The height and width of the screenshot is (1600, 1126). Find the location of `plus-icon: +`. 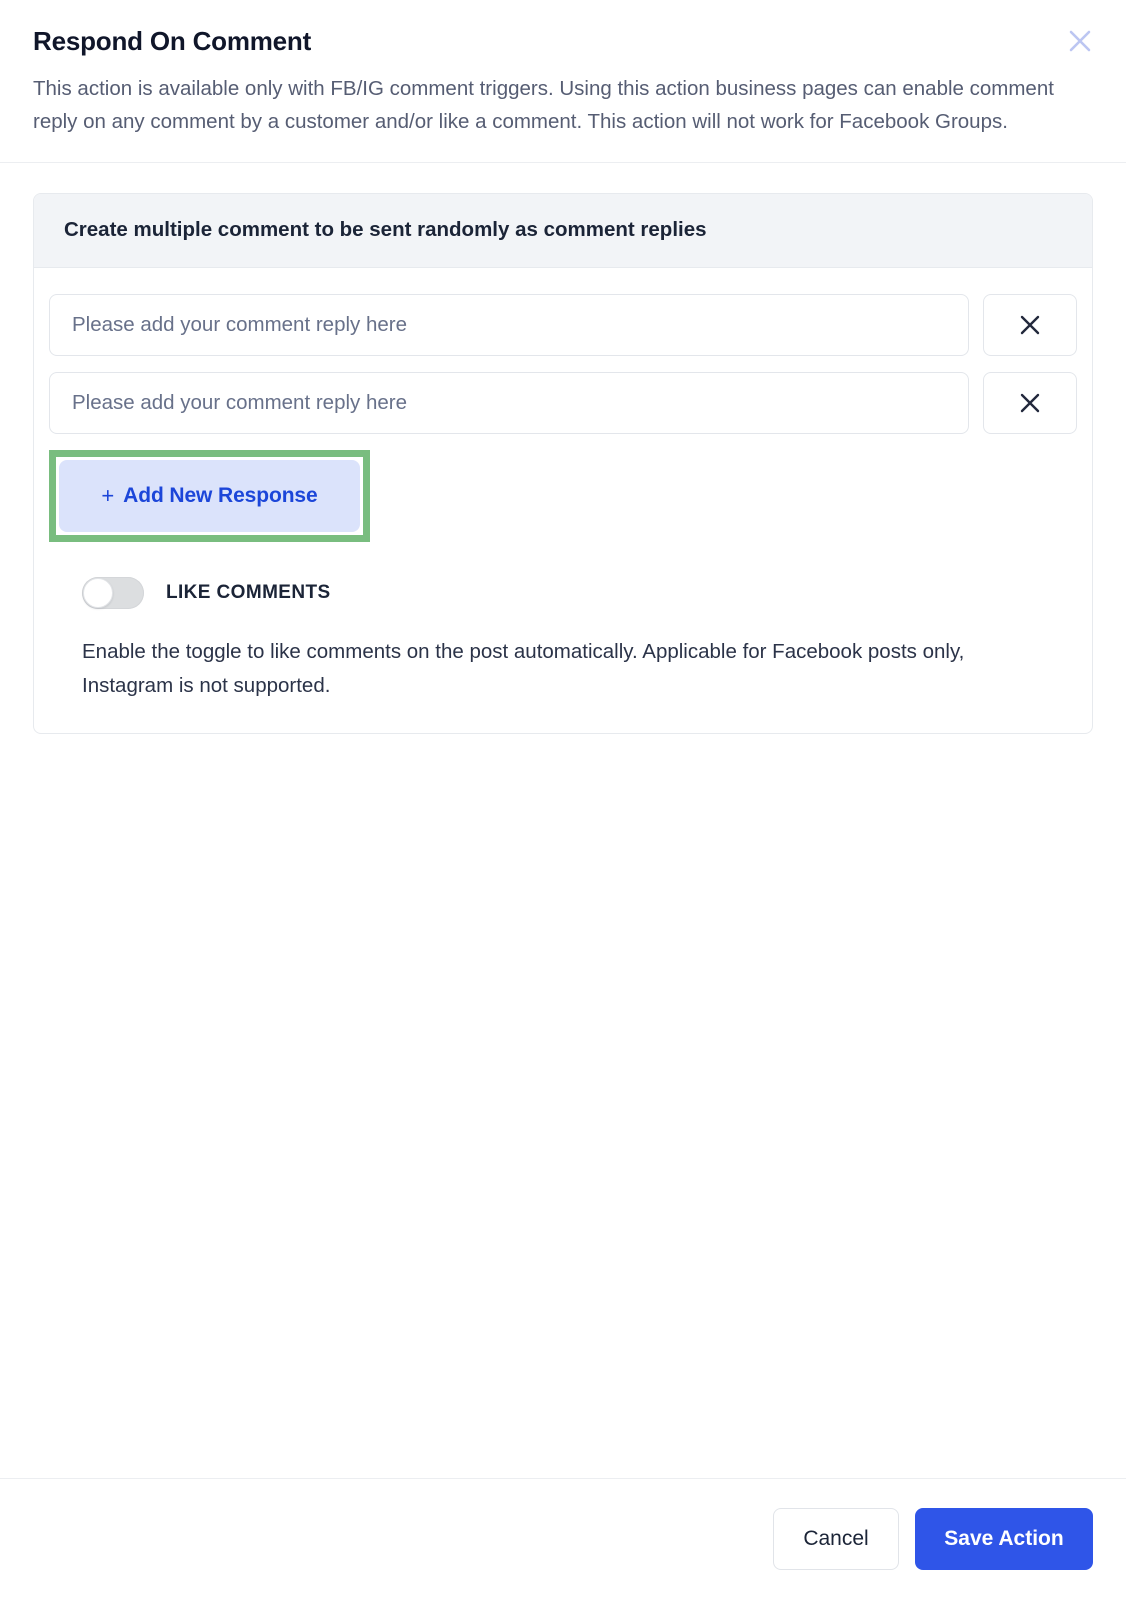

plus-icon: + is located at coordinates (108, 495).